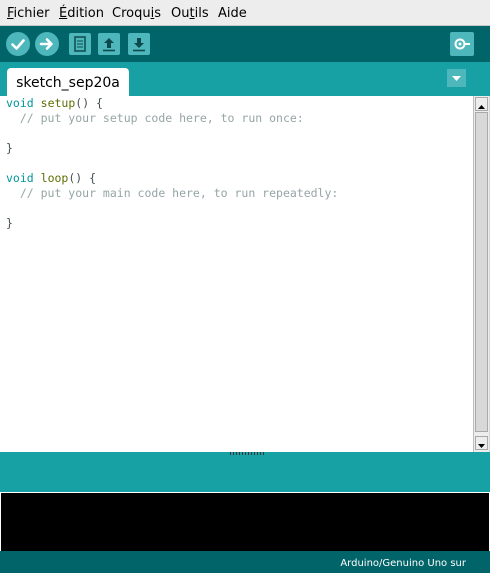 The height and width of the screenshot is (573, 490). I want to click on new-button, so click(80, 44).